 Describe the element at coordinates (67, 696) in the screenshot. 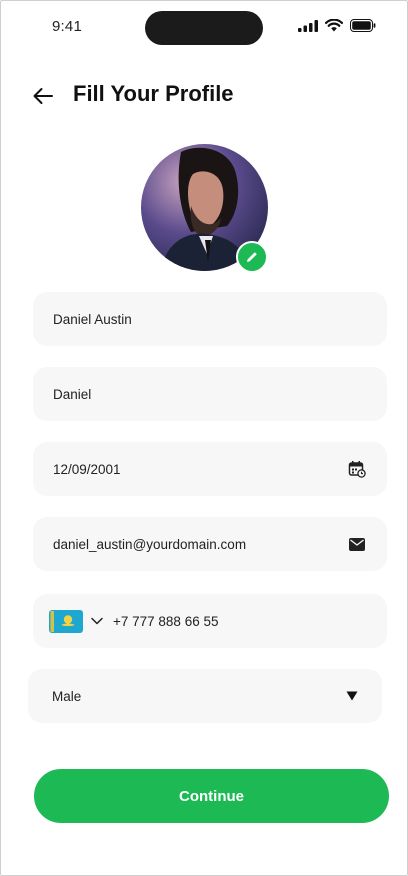

I see `gender-value: Male` at that location.